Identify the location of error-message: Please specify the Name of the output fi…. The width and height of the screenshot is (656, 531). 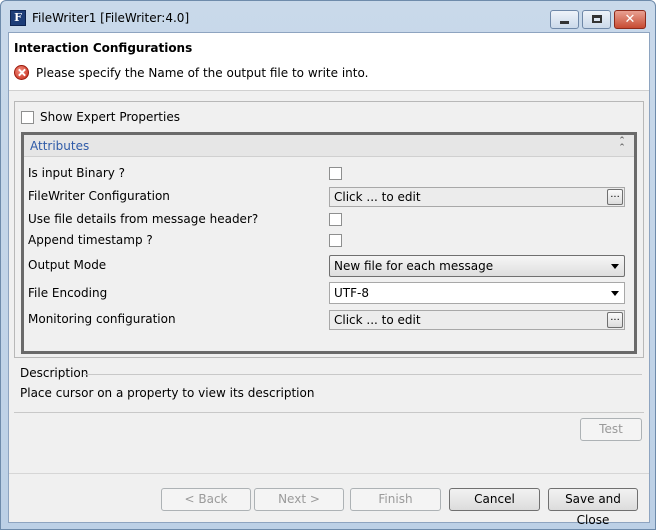
(202, 73).